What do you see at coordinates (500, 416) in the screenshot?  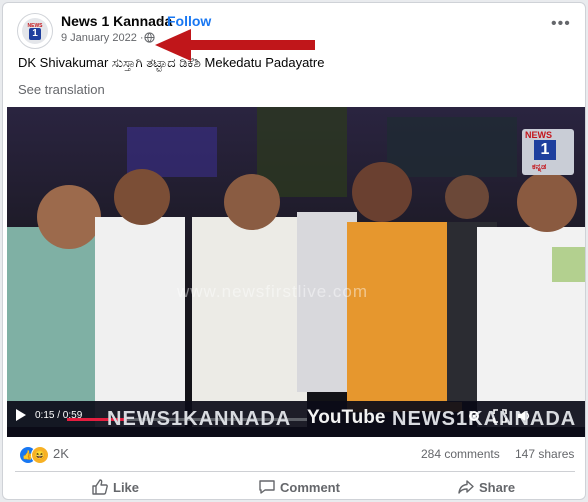 I see `fullscreen-icon` at bounding box center [500, 416].